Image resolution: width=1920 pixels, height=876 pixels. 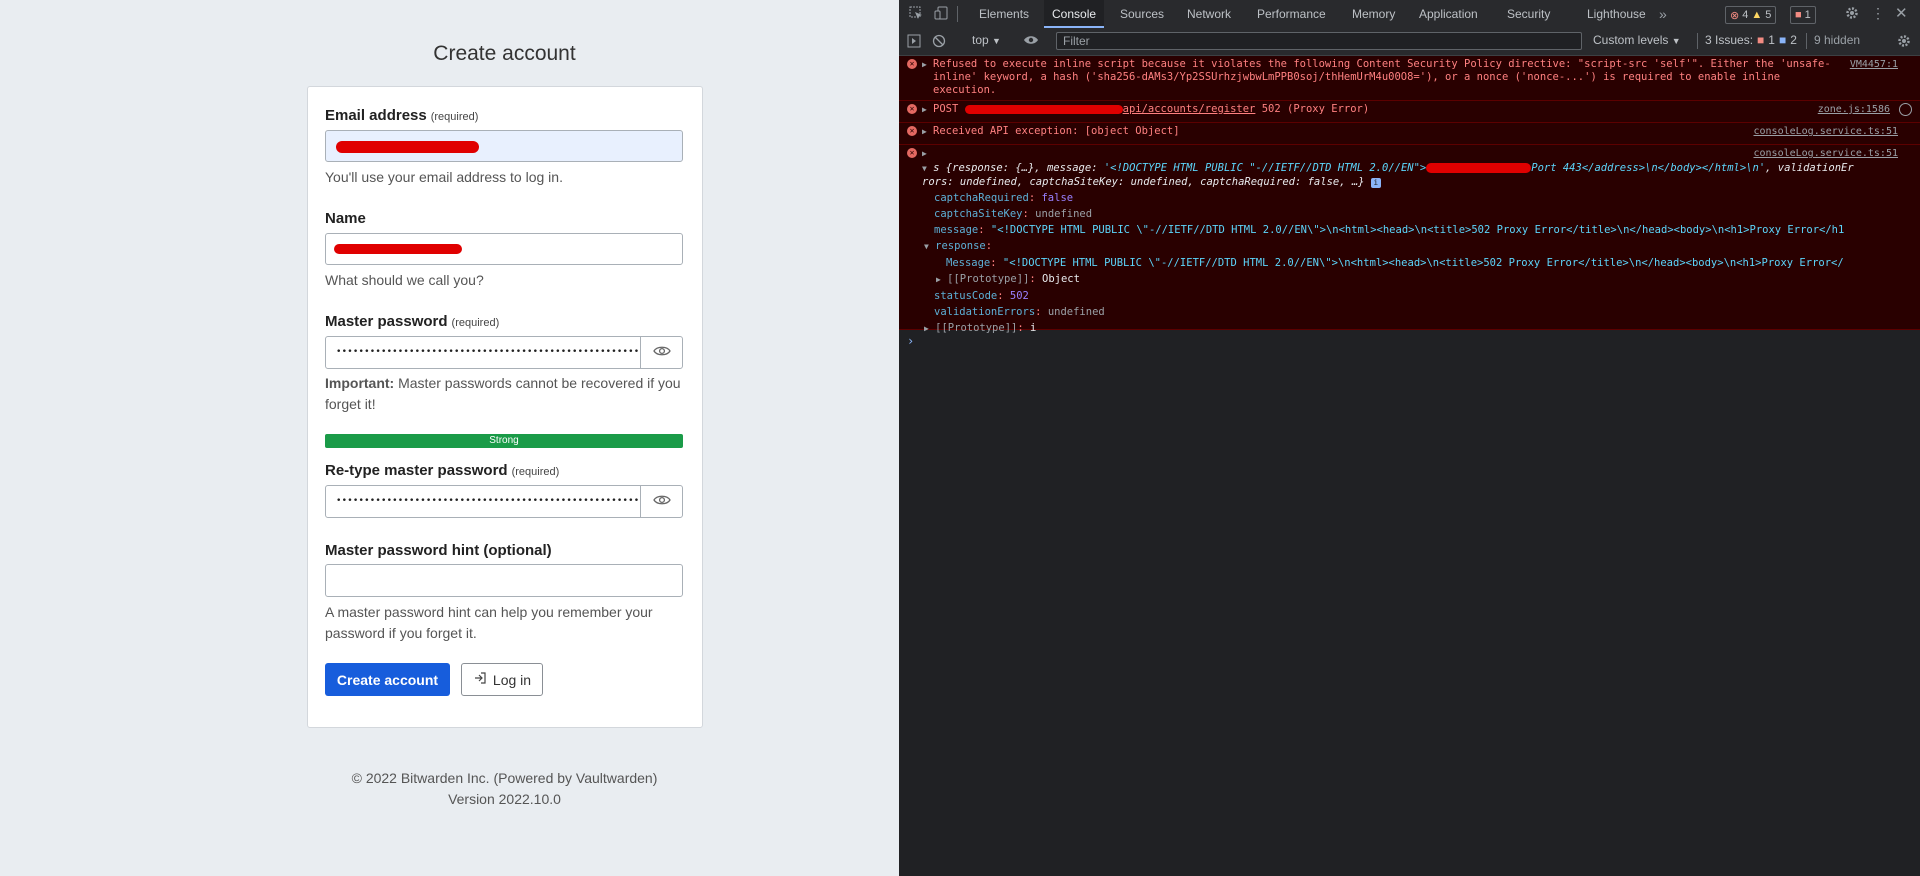 What do you see at coordinates (1761, 40) in the screenshot?
I see `issue-error-icon: ■` at bounding box center [1761, 40].